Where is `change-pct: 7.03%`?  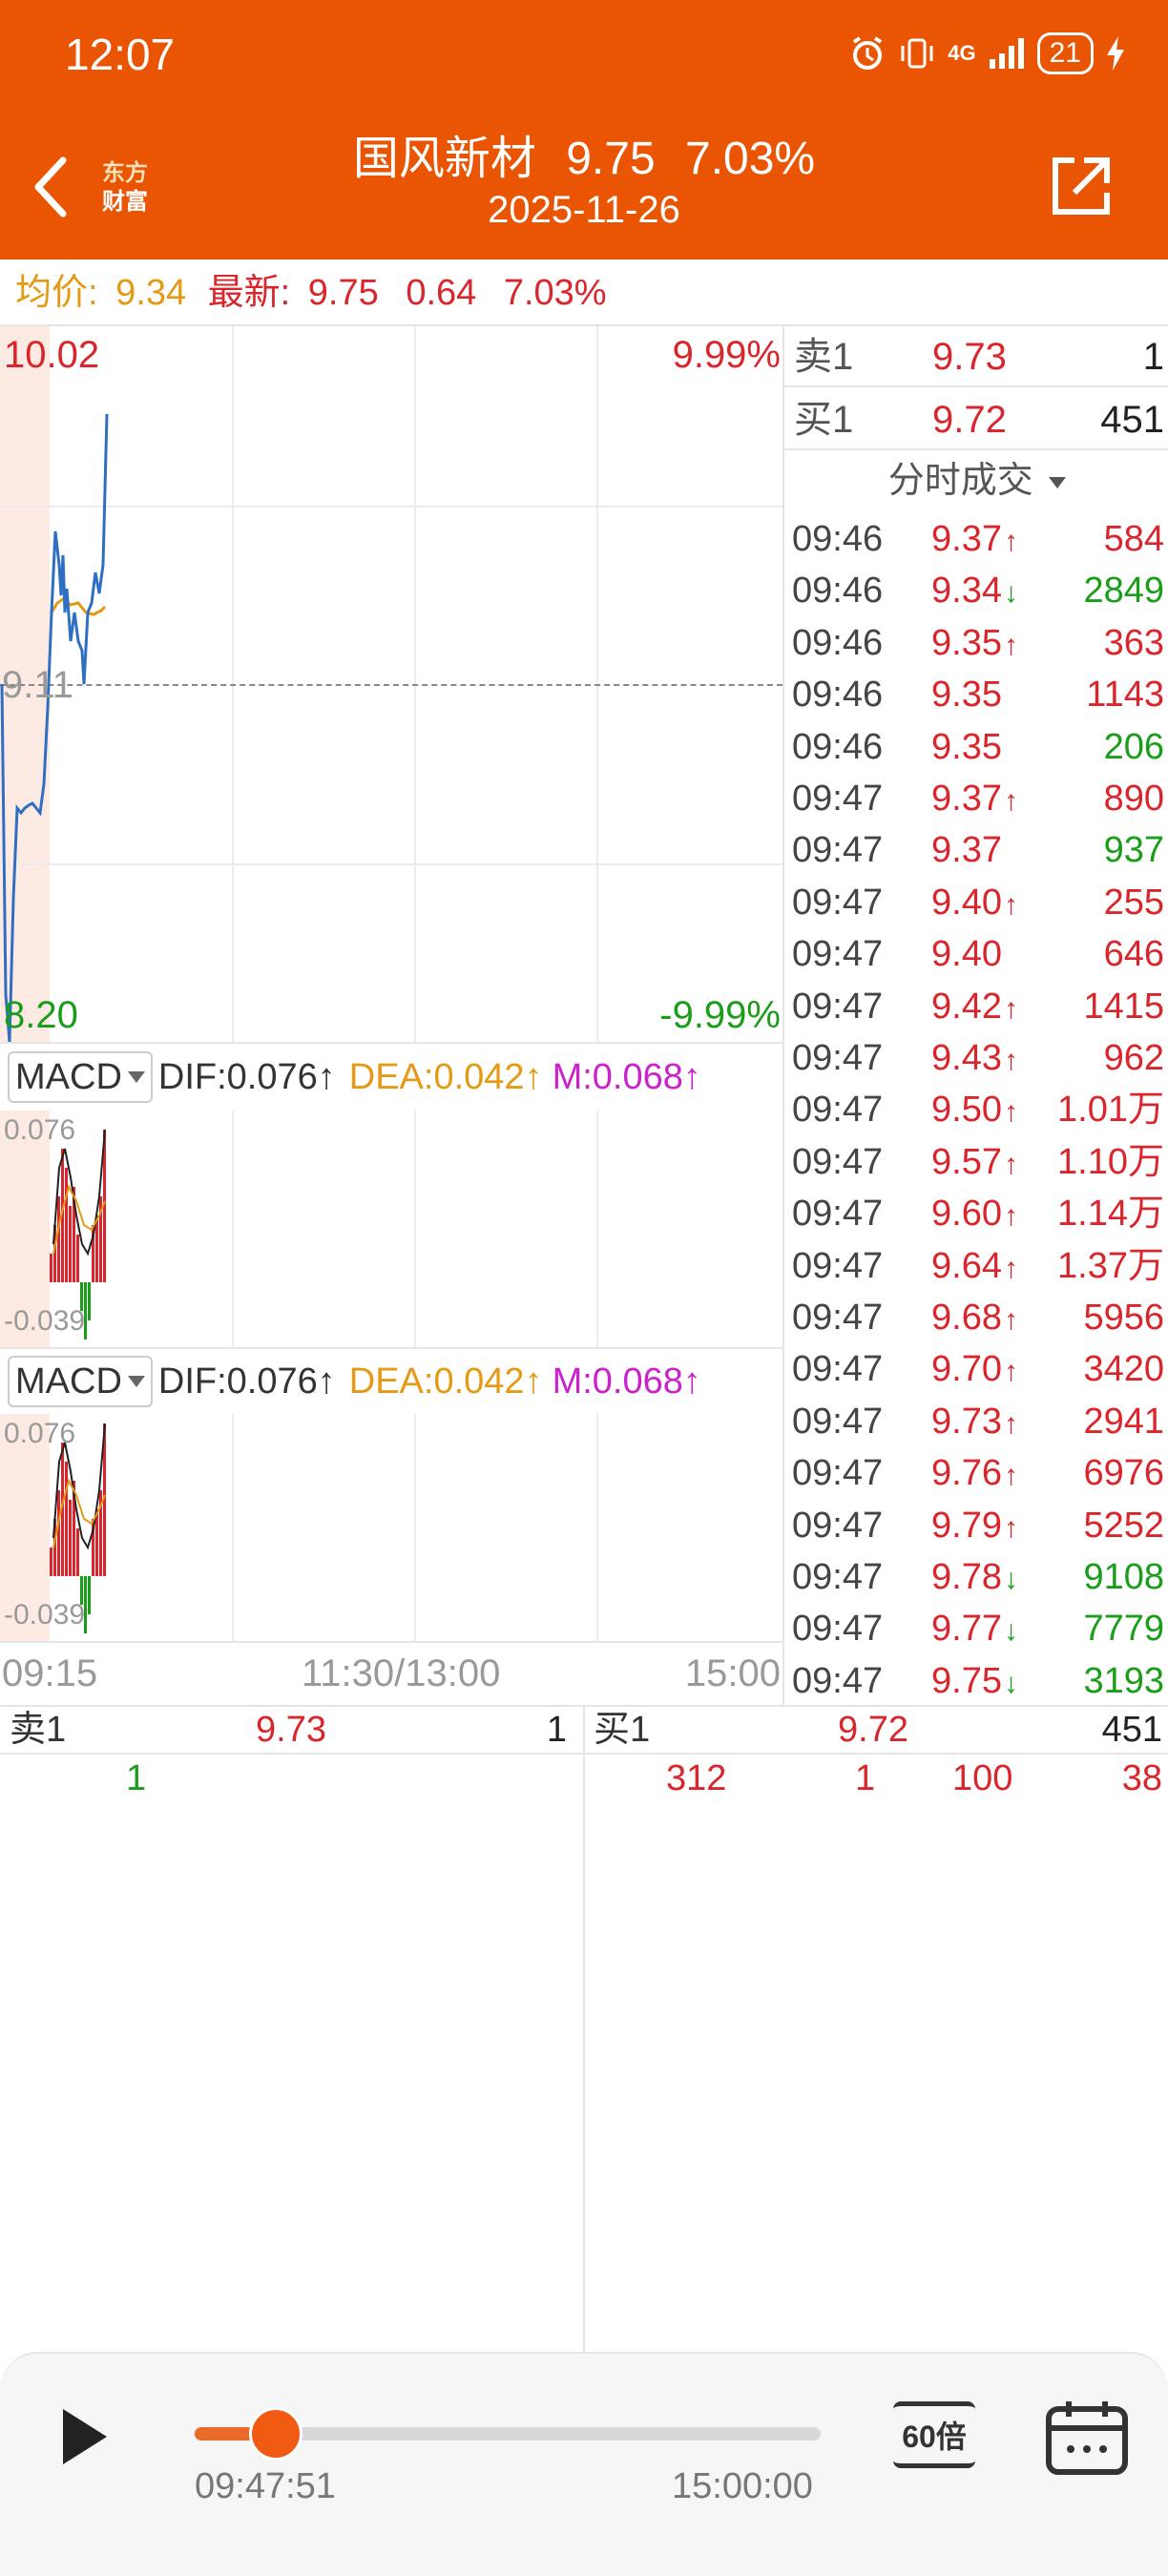 change-pct: 7.03% is located at coordinates (555, 293).